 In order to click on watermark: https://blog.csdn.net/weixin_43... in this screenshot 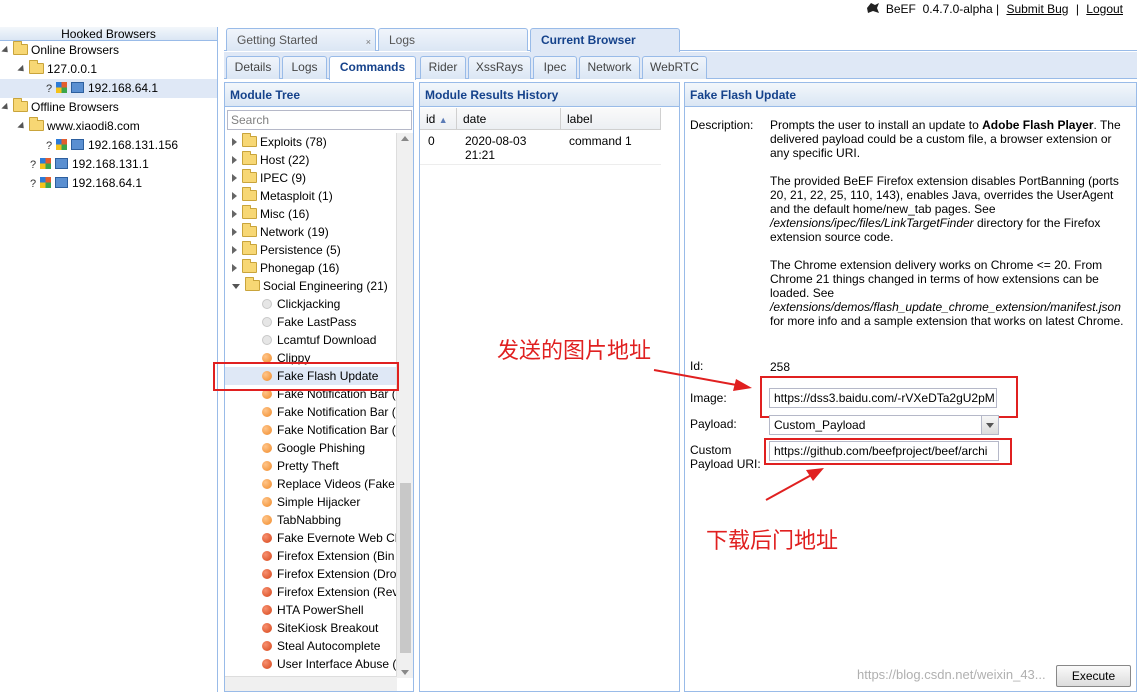, I will do `click(951, 674)`.